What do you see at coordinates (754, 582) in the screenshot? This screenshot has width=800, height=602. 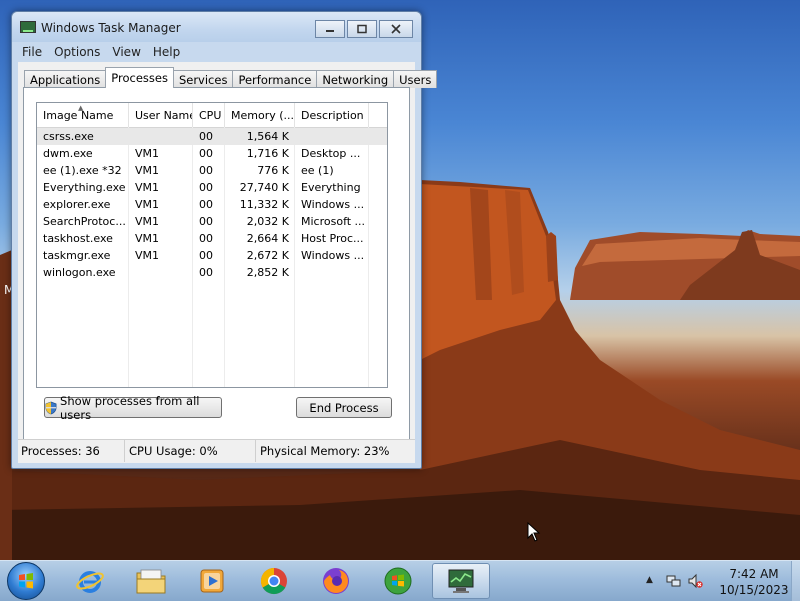 I see `clock: 7:42 AM 10/15/2023` at bounding box center [754, 582].